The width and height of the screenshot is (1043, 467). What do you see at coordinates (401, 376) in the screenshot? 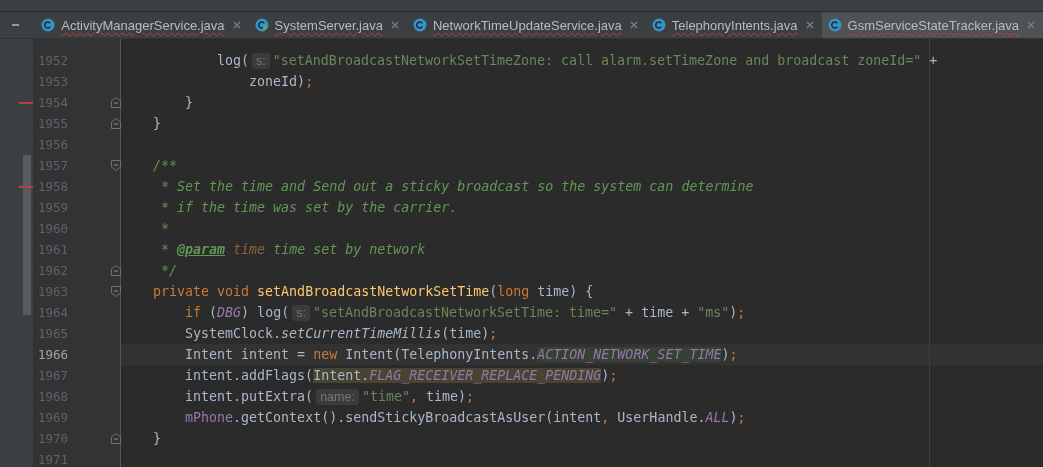
I see `code-line: intent.addFlags(Intent.FLAG_RECEIVER_REPLACE_PENDING);` at bounding box center [401, 376].